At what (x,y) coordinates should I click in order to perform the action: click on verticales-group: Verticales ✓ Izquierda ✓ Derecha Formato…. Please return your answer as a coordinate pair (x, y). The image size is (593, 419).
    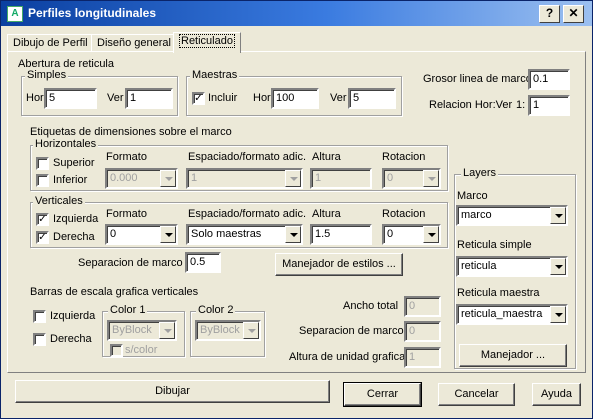
    Looking at the image, I should click on (239, 221).